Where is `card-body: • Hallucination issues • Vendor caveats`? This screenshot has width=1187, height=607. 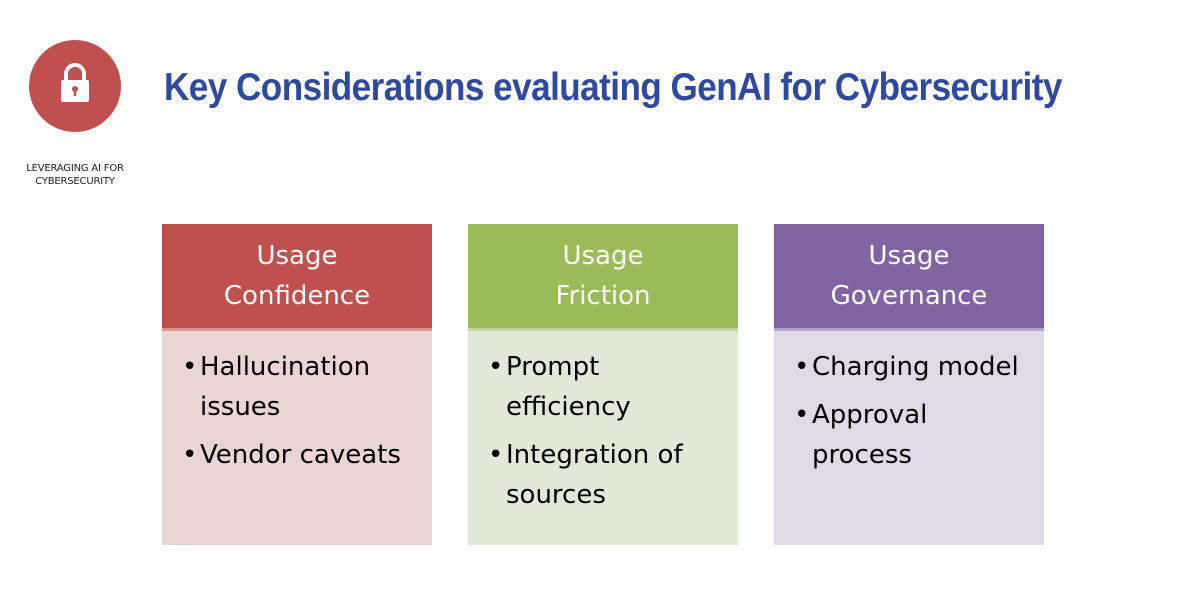
card-body: • Hallucination issues • Vendor caveats is located at coordinates (297, 436).